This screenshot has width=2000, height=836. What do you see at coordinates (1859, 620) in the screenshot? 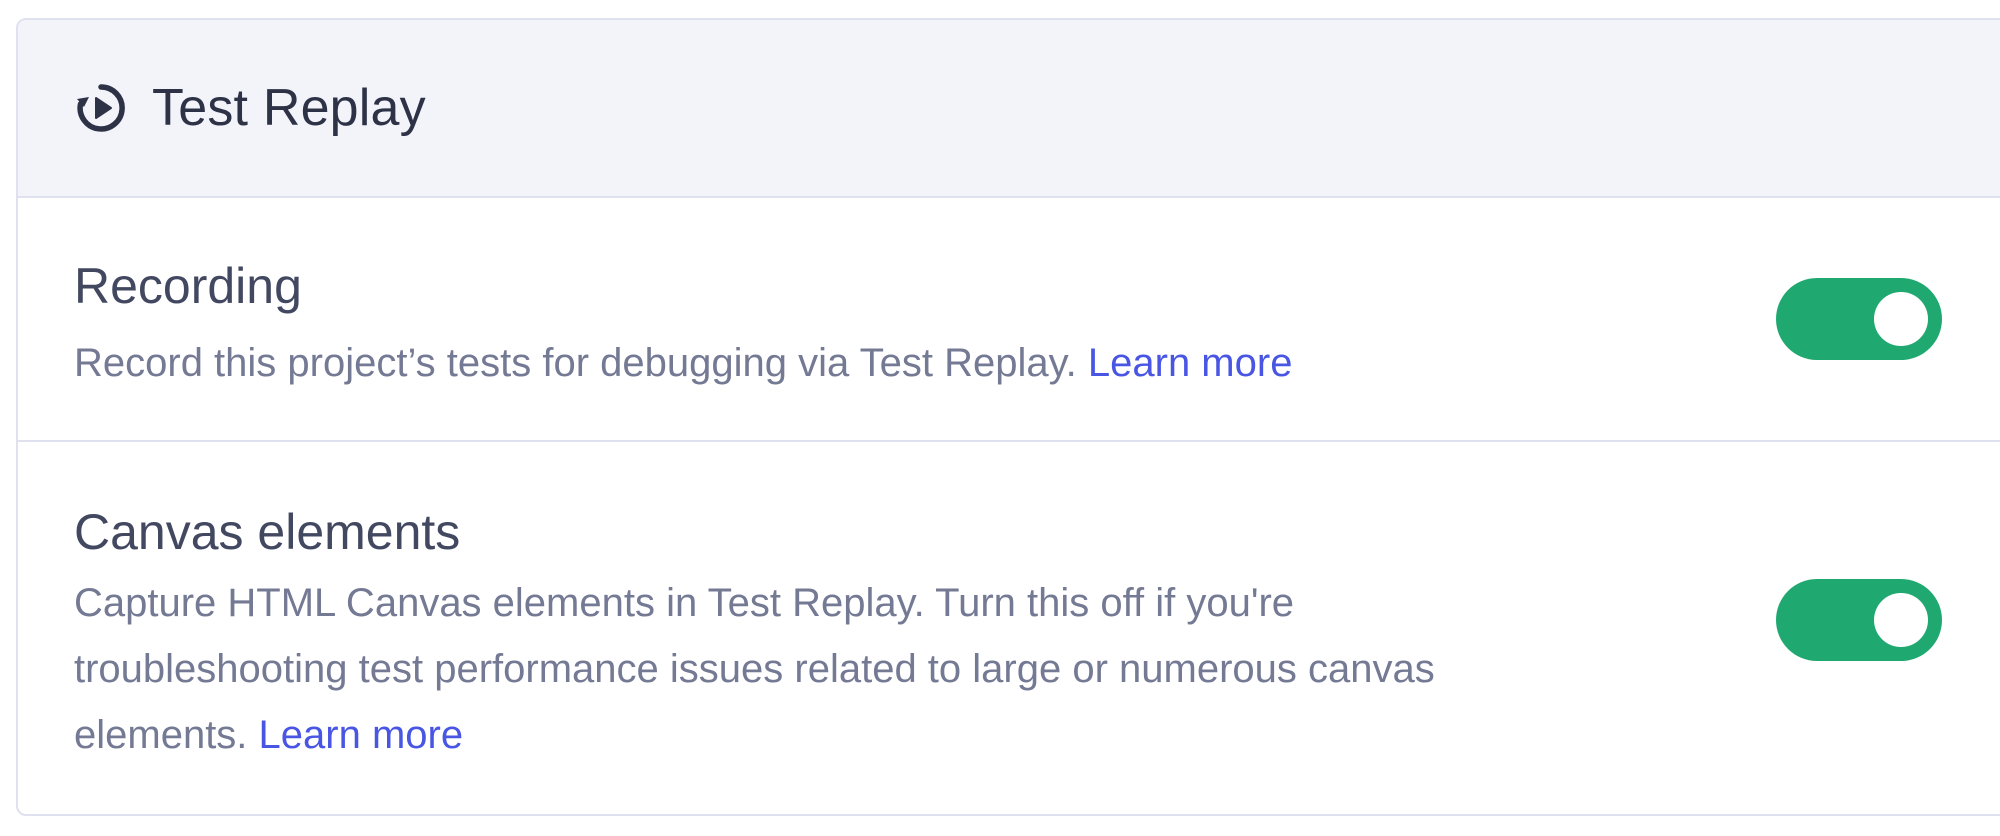
I see `canvas-elements-toggle` at bounding box center [1859, 620].